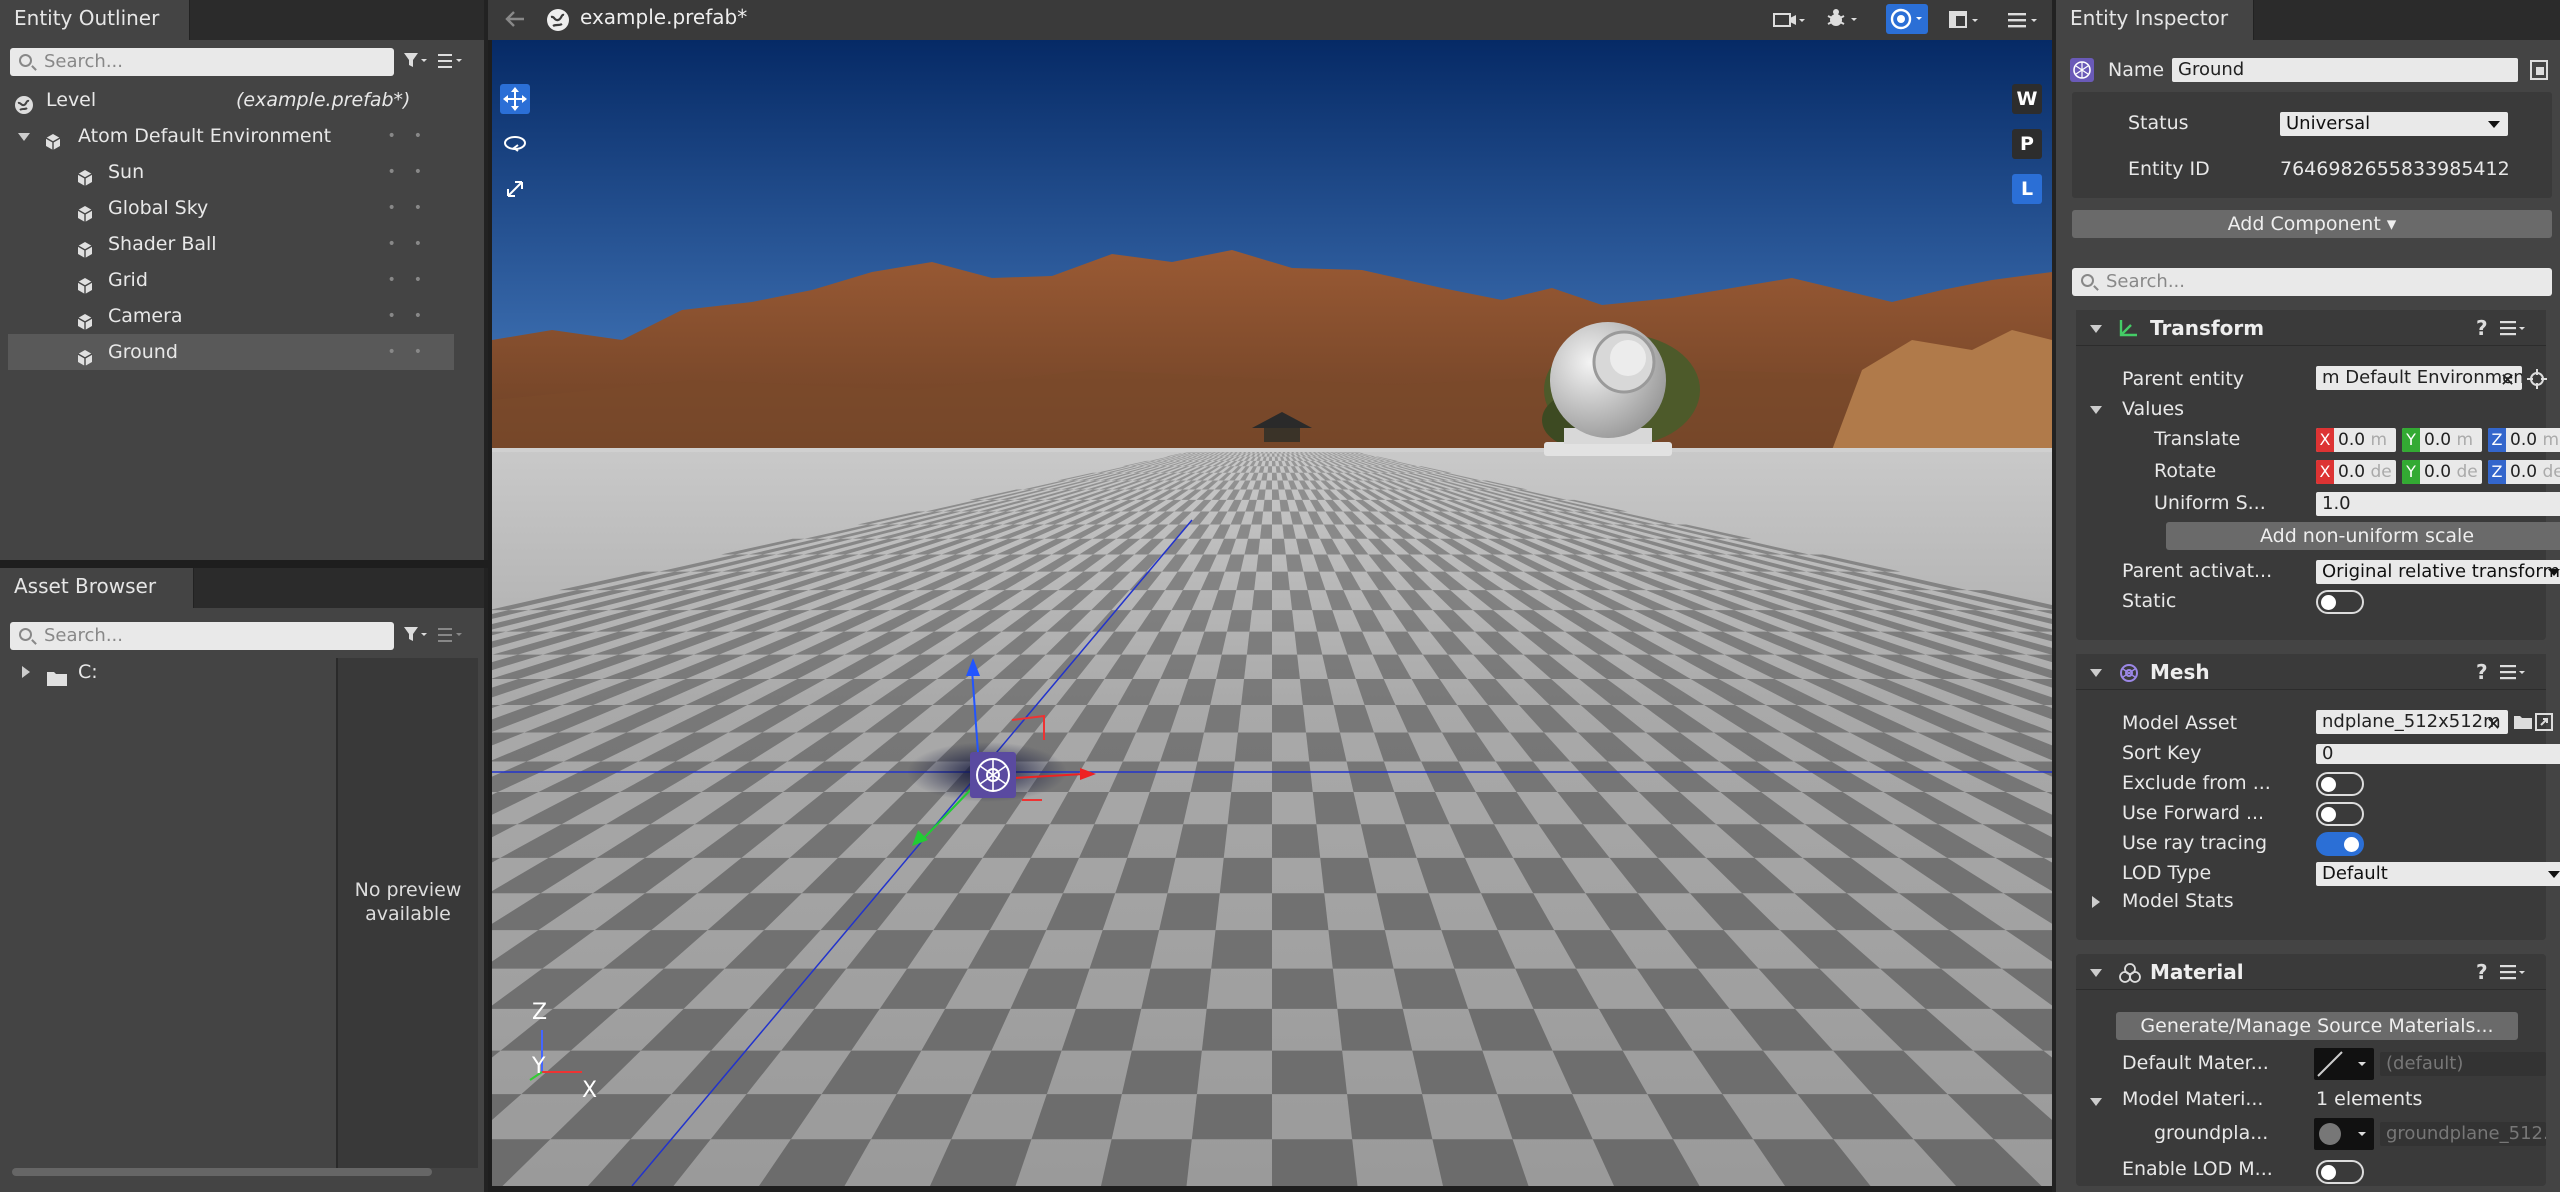 This screenshot has height=1192, width=2560. I want to click on name-input: Ground, so click(2345, 70).